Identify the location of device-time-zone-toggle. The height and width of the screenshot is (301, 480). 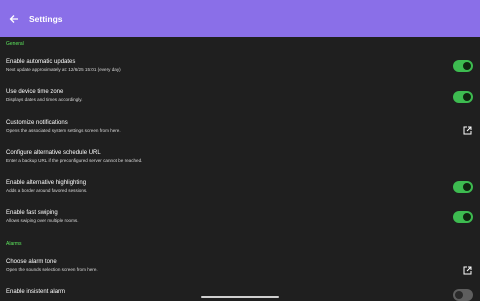
(463, 97).